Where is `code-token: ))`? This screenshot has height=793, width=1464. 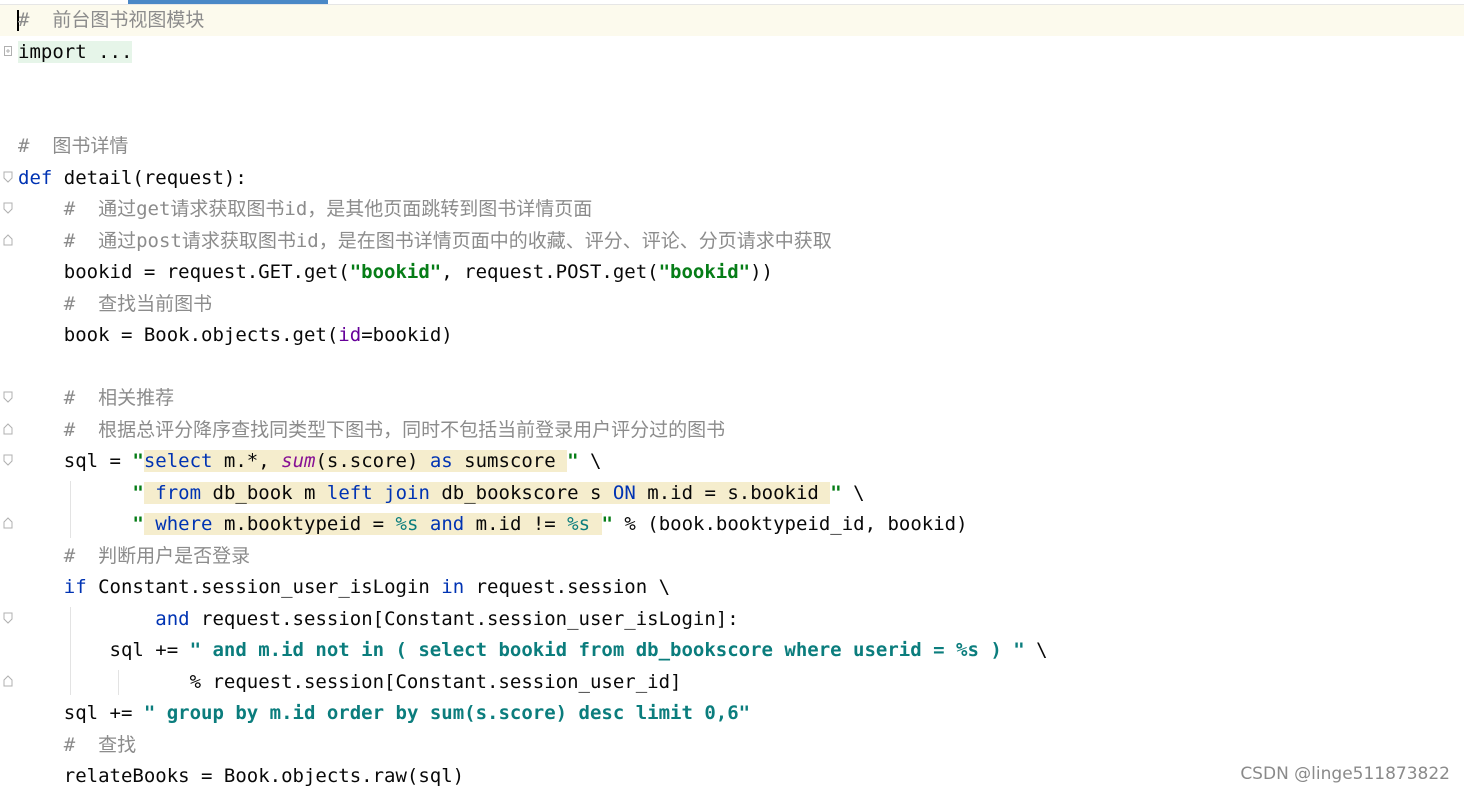
code-token: )) is located at coordinates (761, 272).